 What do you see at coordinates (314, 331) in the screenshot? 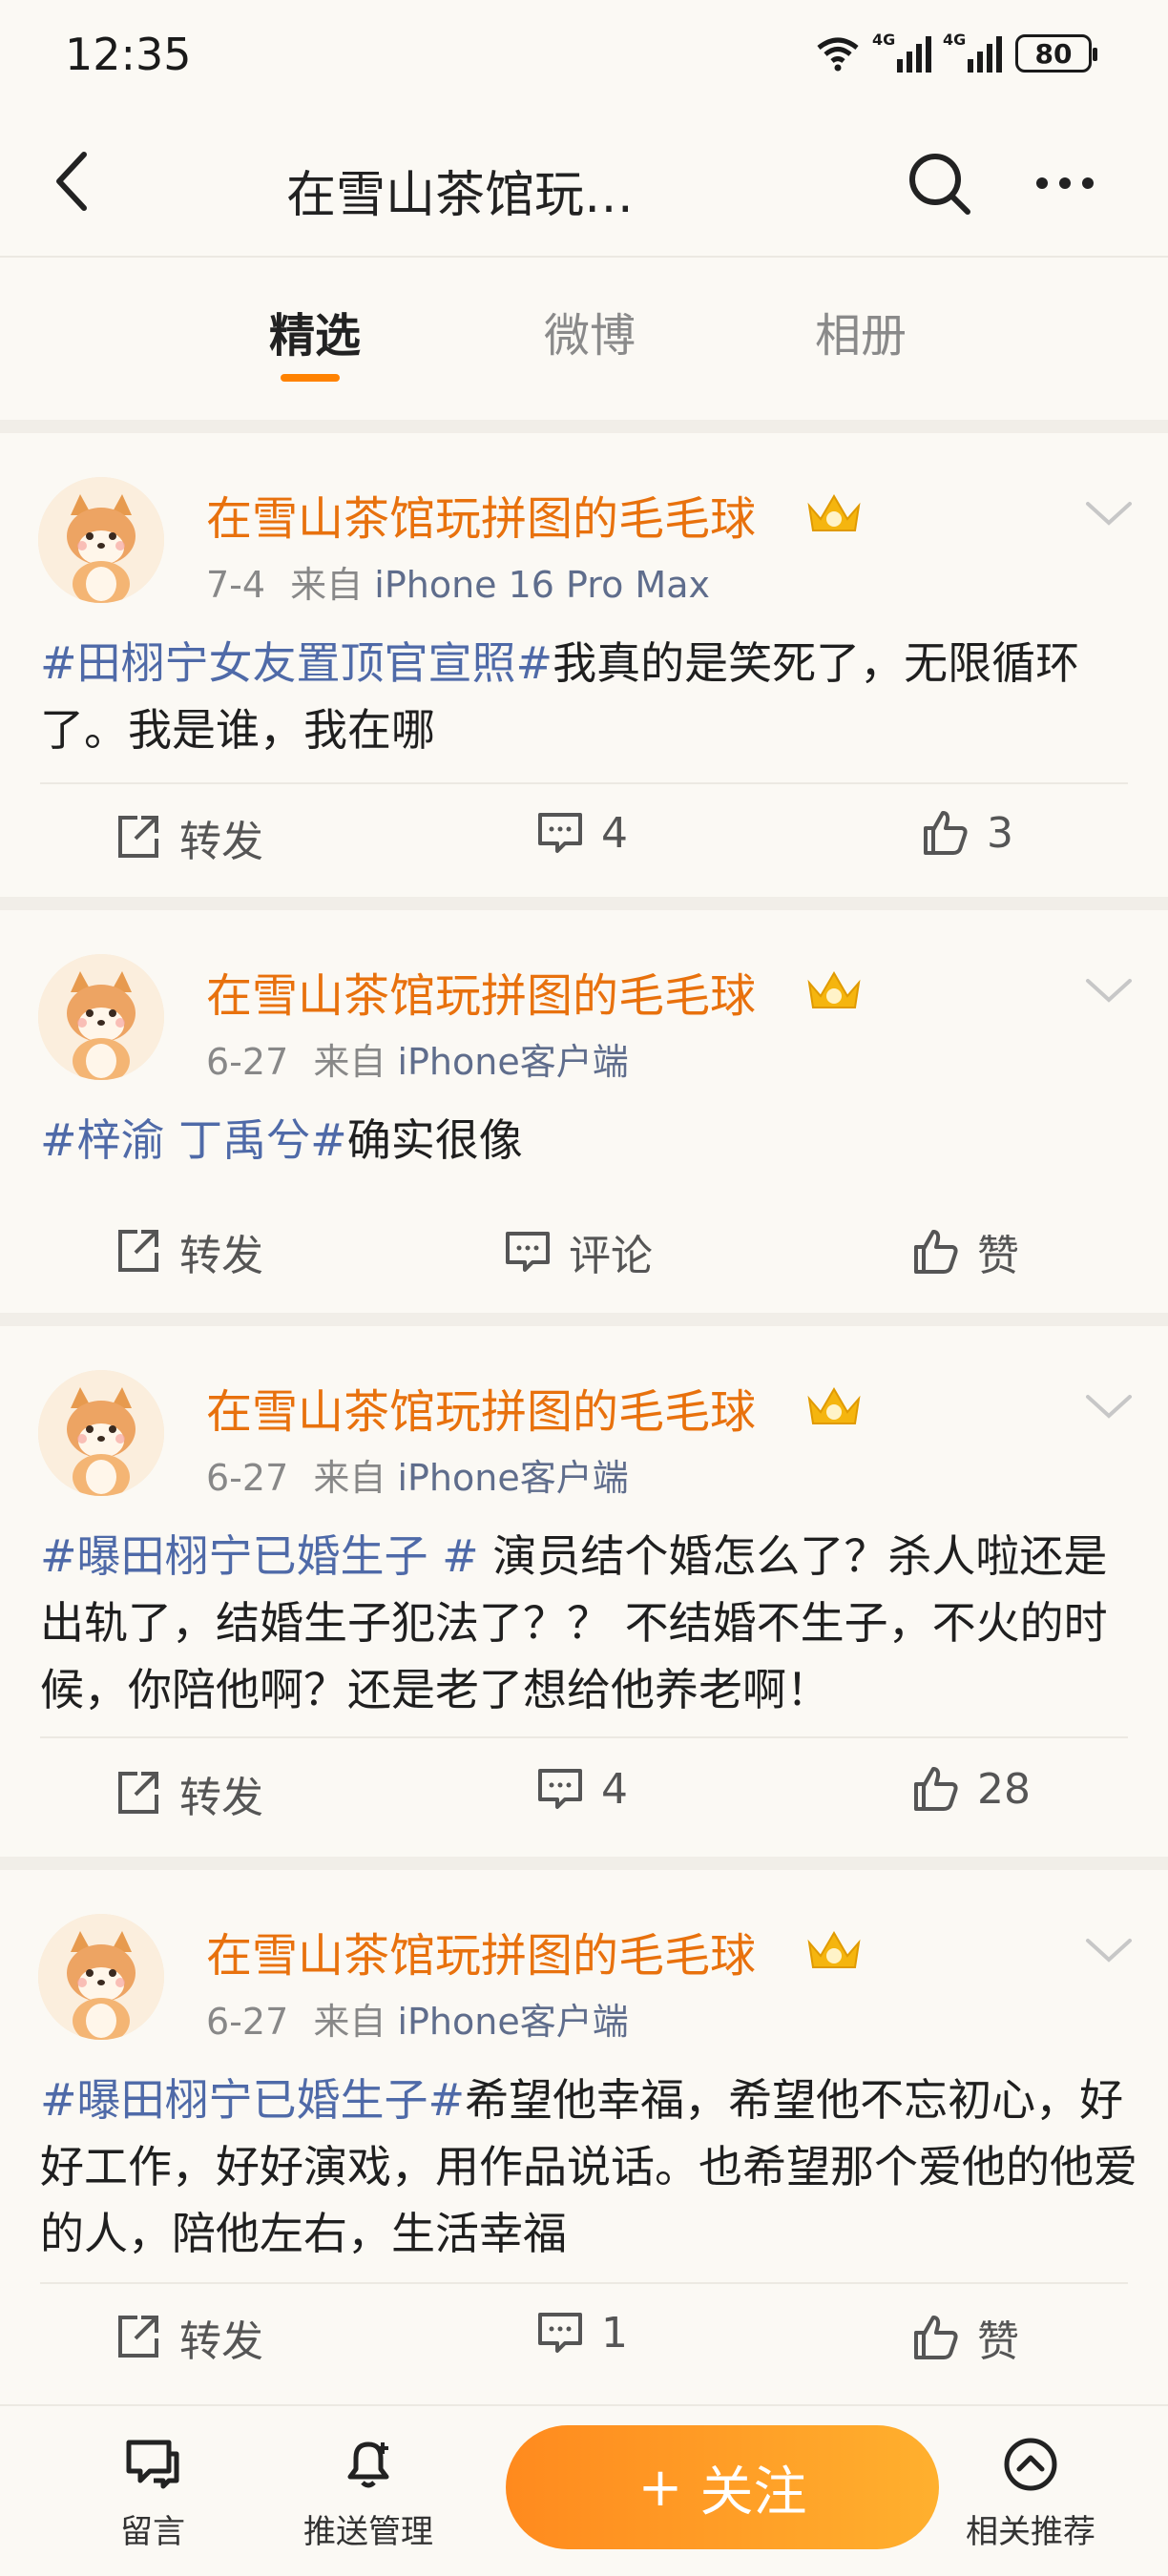
I see `tab-featured: 精选` at bounding box center [314, 331].